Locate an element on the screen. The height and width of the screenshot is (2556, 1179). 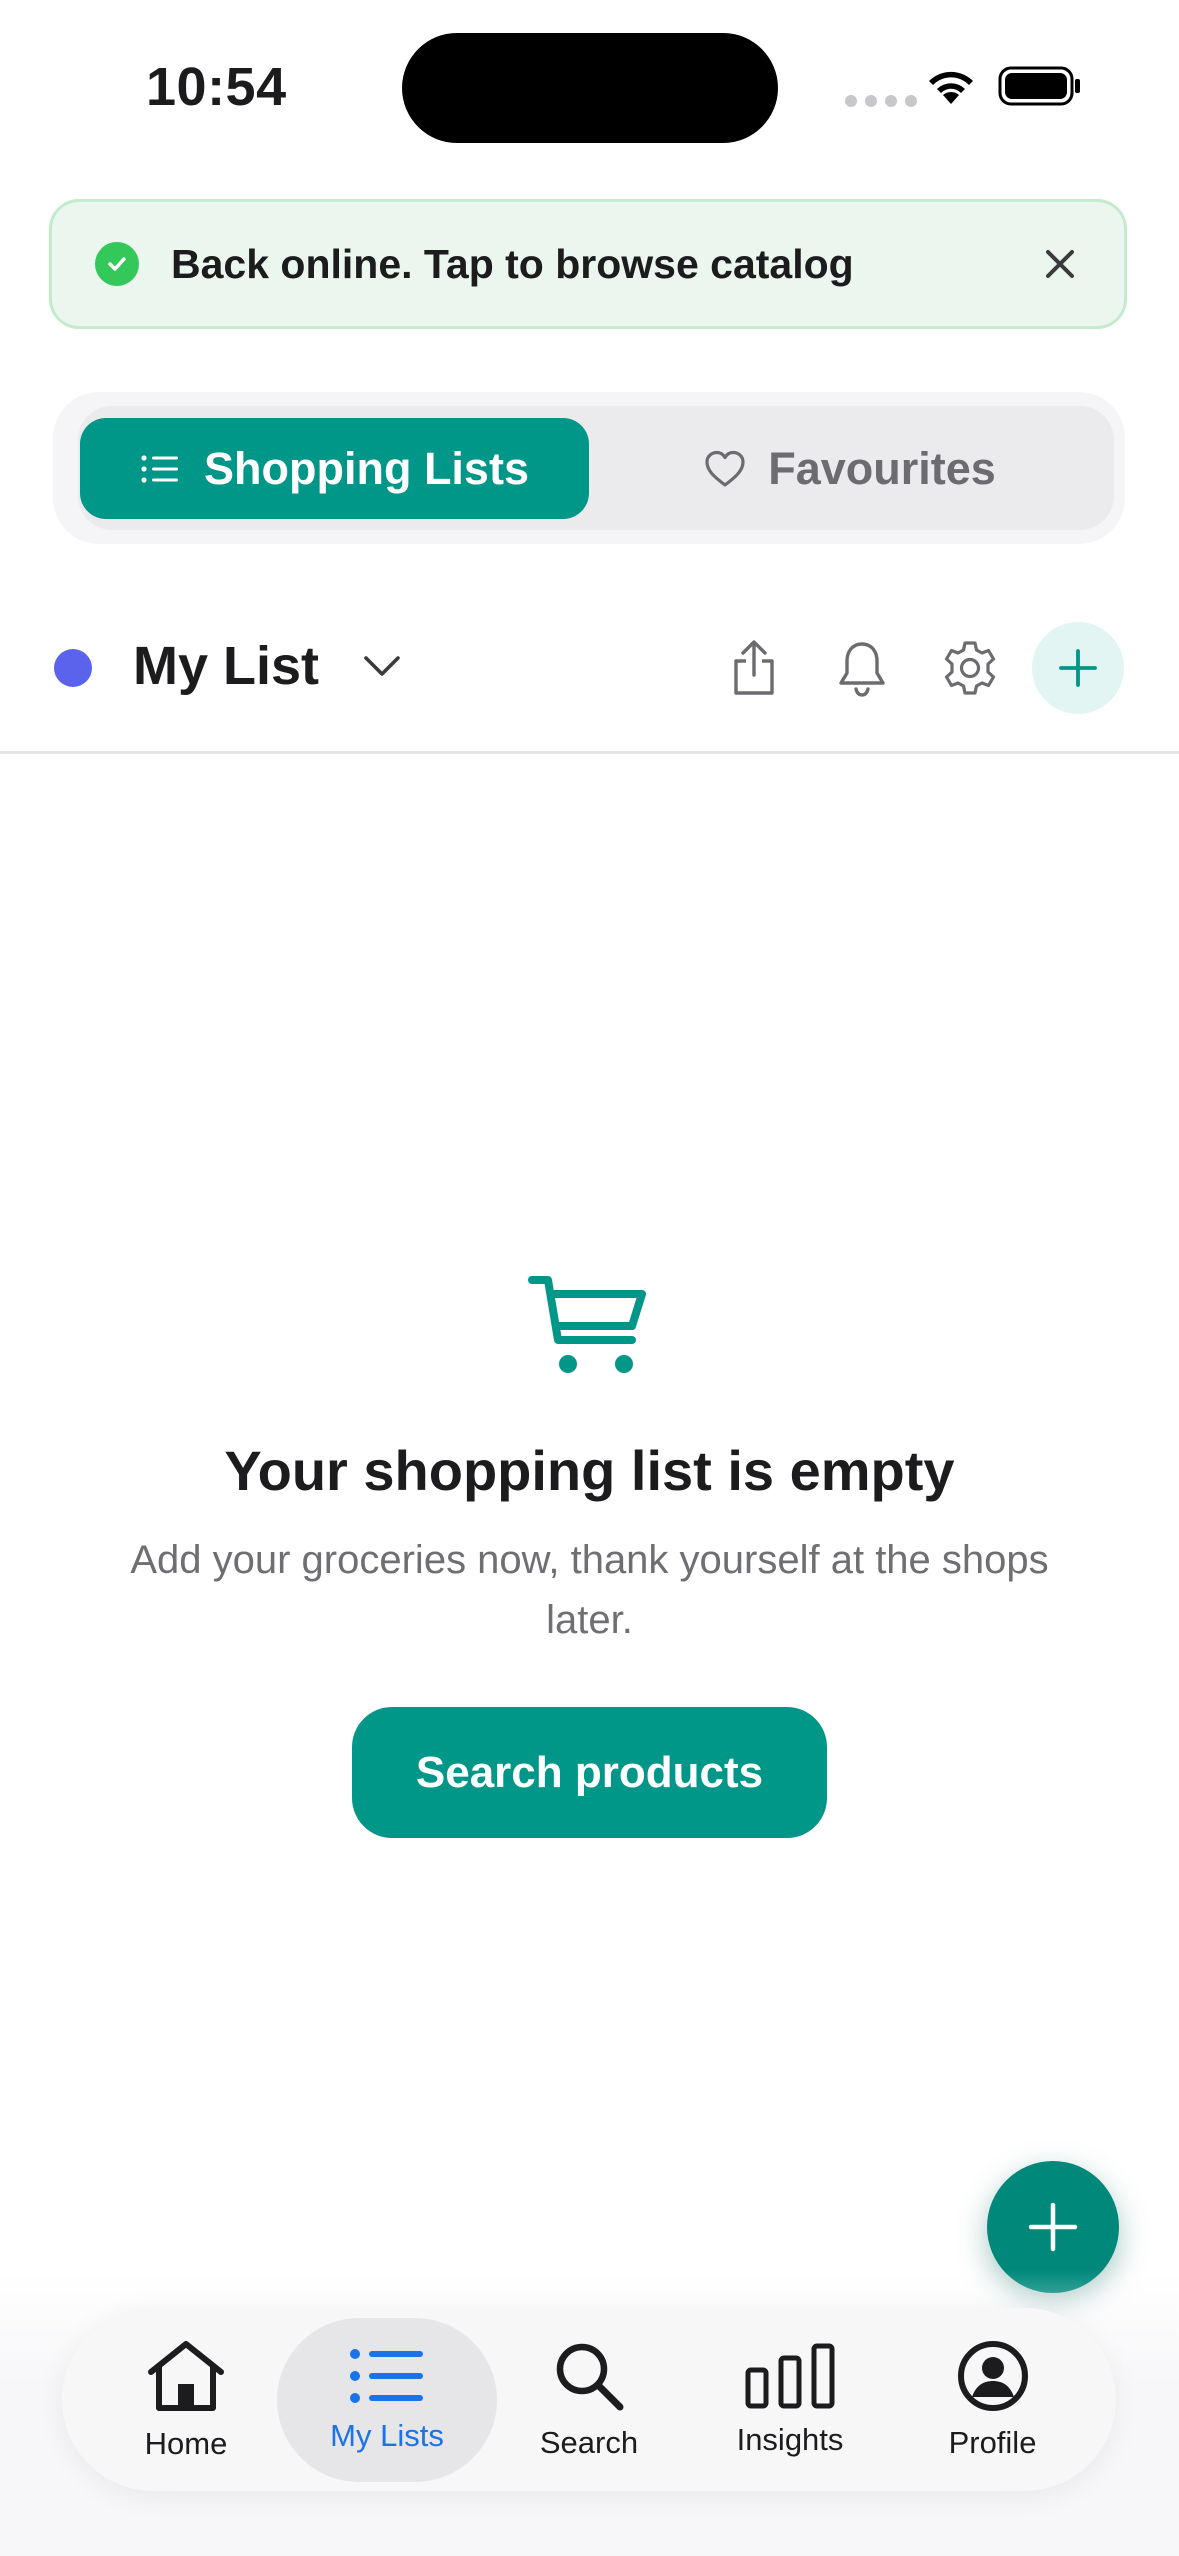
tab-shopping-lists: Shopping Lists is located at coordinates (334, 468).